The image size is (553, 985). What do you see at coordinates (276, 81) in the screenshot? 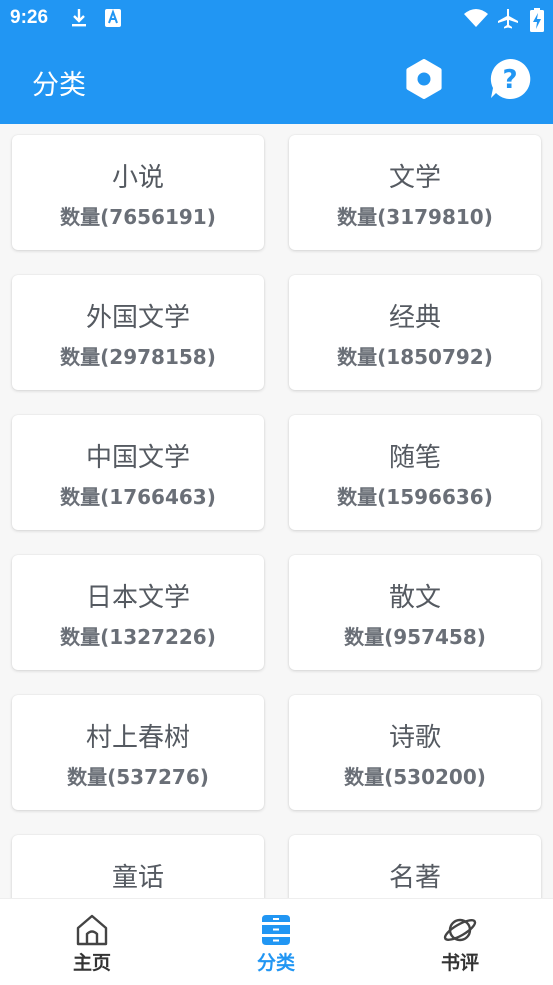
I see `app-bar: 分类 ?` at bounding box center [276, 81].